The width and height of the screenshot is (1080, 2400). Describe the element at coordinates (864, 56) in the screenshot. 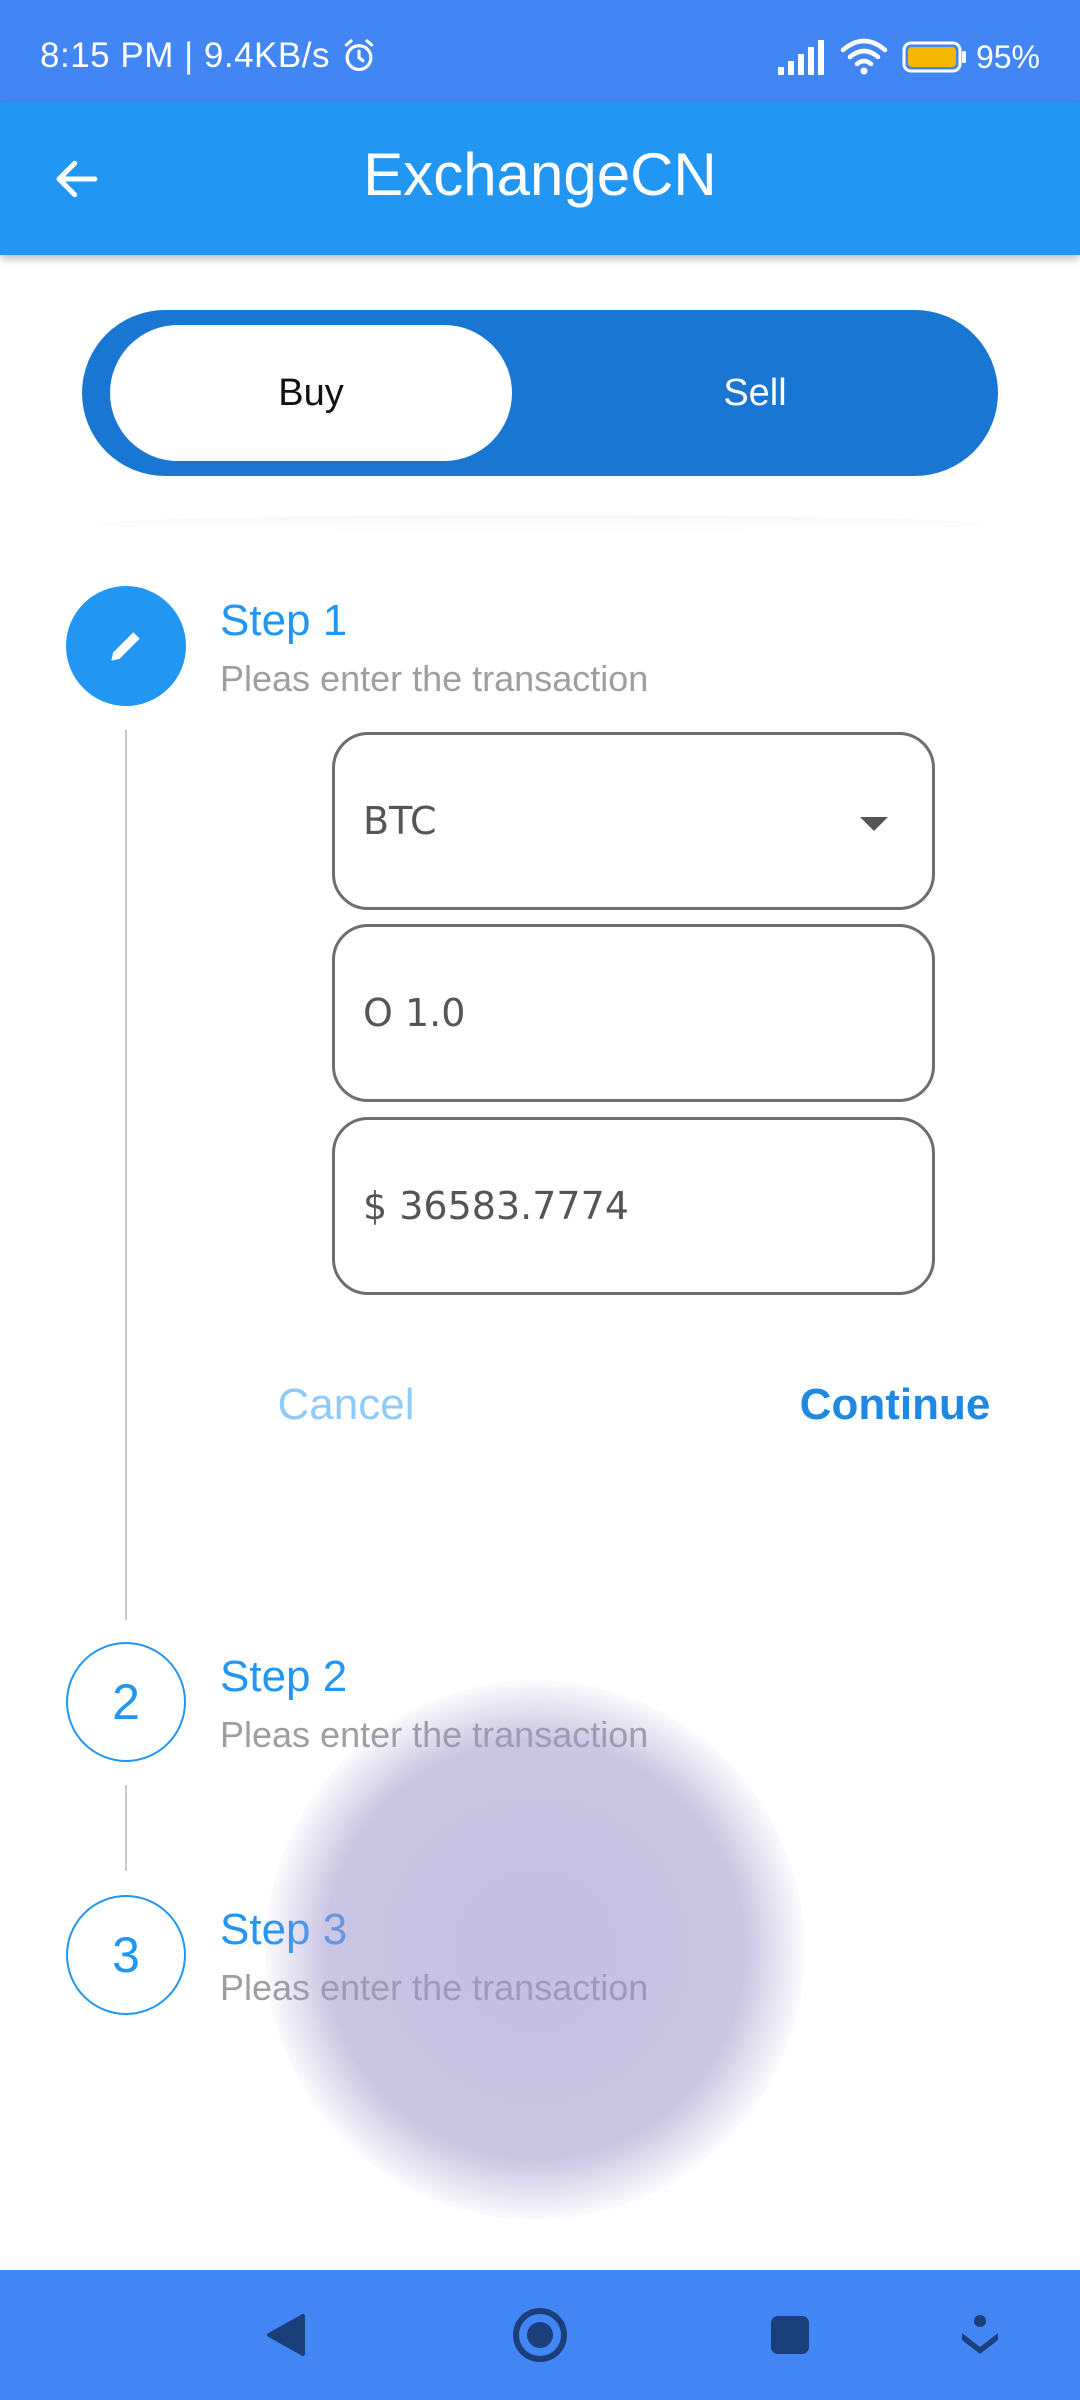

I see `wifi-icon` at that location.